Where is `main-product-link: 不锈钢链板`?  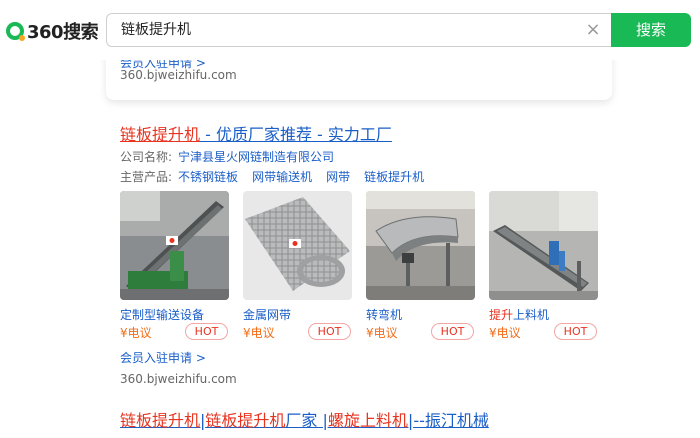
main-product-link: 不锈钢链板 is located at coordinates (208, 177).